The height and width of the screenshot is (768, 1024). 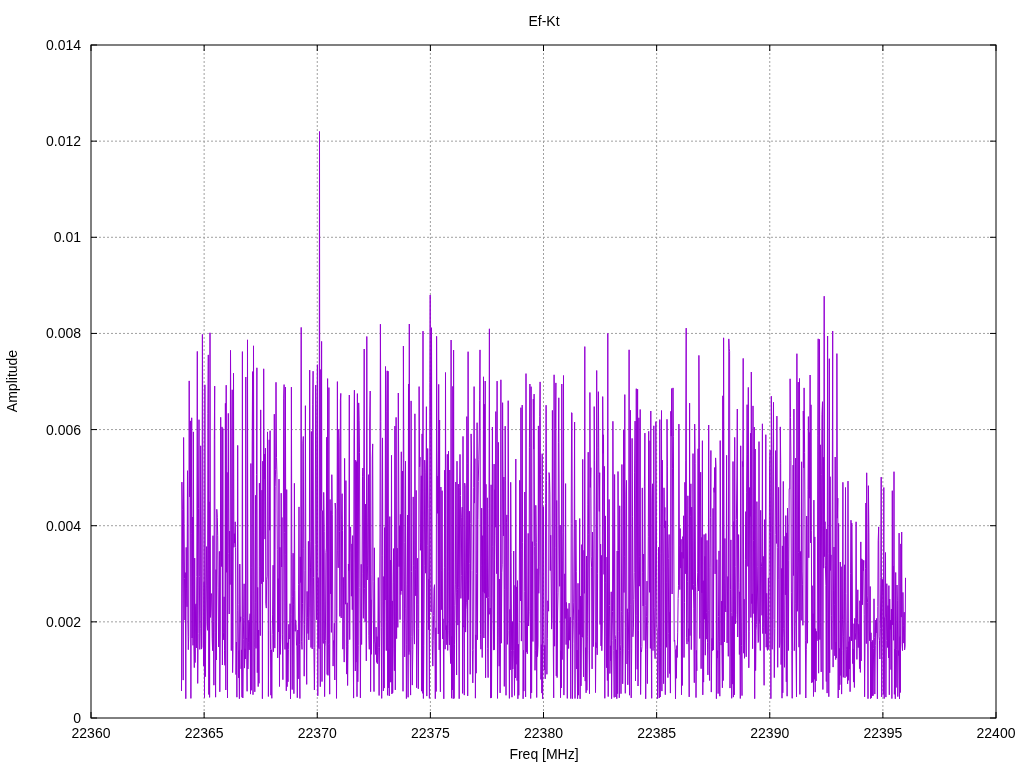 I want to click on x-tick-label: 22395, so click(x=883, y=733).